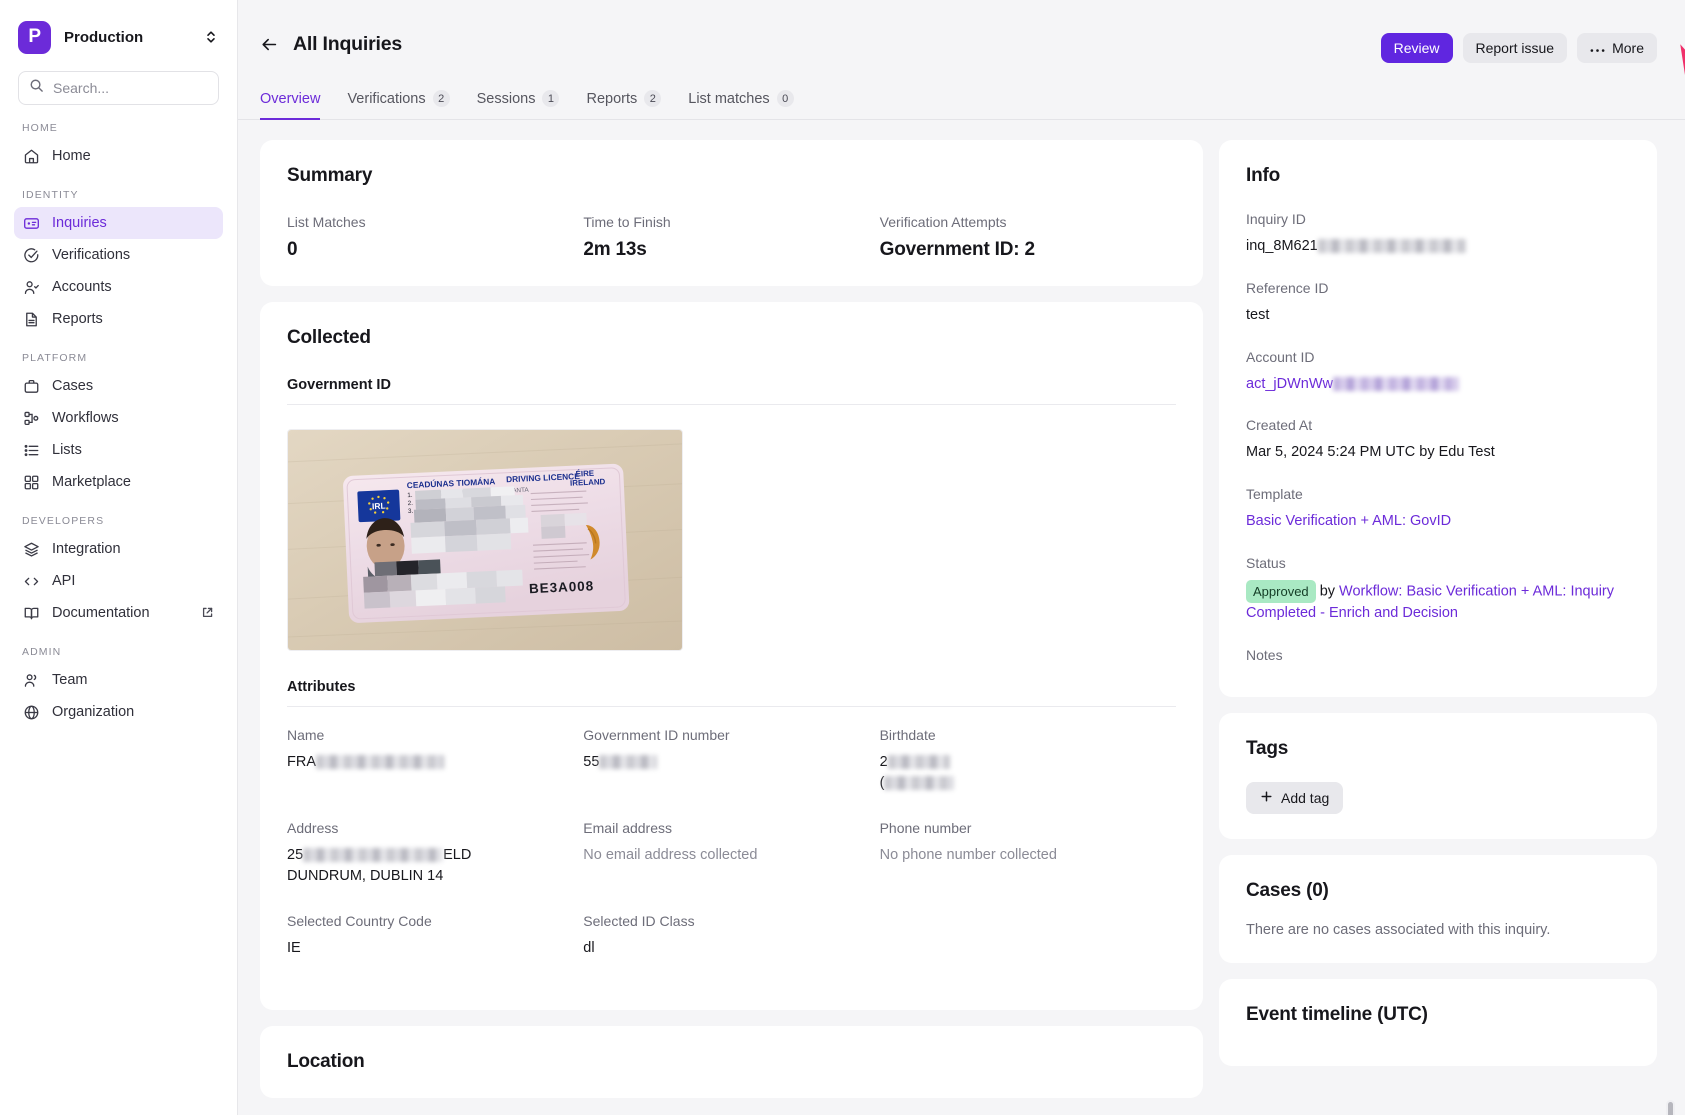 The height and width of the screenshot is (1115, 1685). What do you see at coordinates (1281, 591) in the screenshot?
I see `status-badge: Approved` at bounding box center [1281, 591].